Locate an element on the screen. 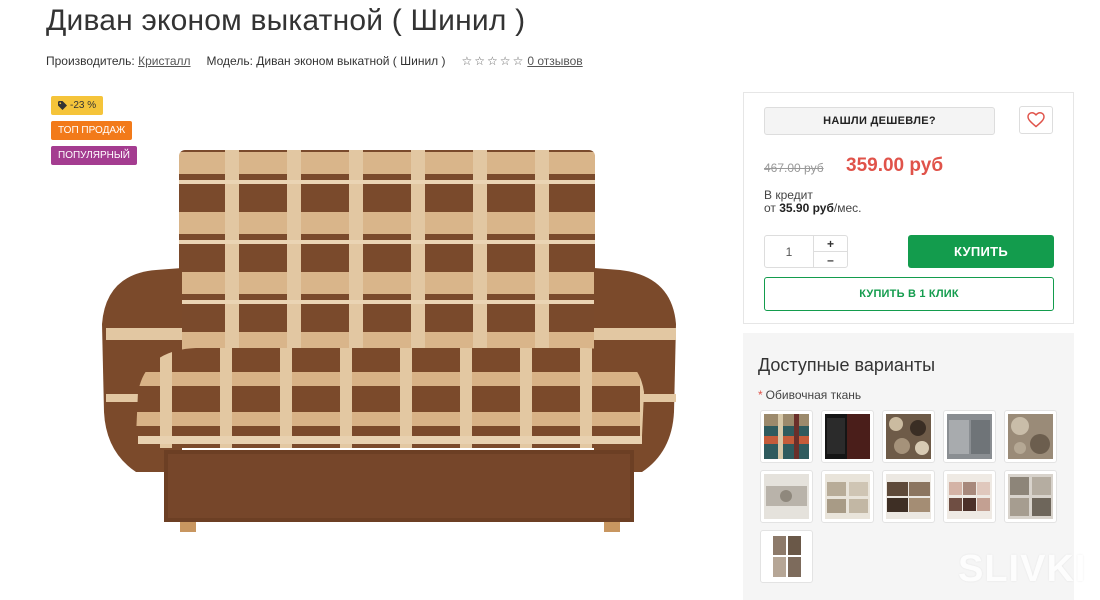 The width and height of the screenshot is (1100, 600). page-title: Диван эконом выкатной ( Шинил ) is located at coordinates (286, 20).